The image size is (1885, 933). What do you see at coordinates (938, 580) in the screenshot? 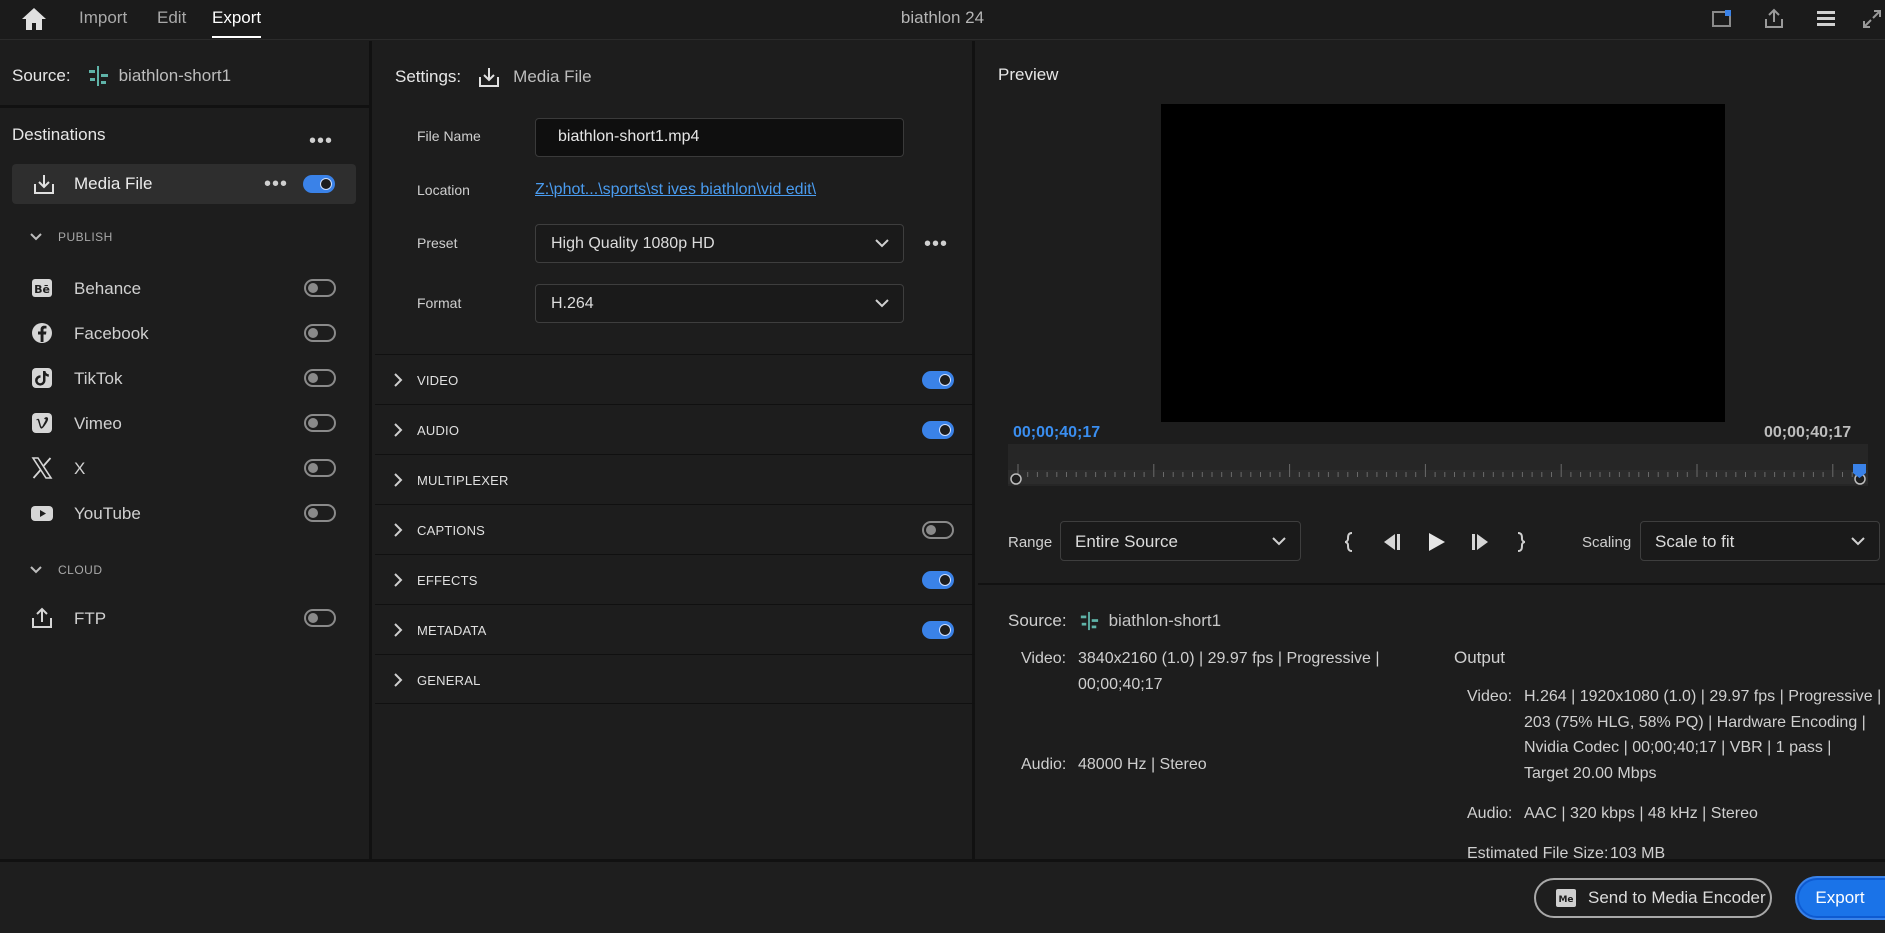
I see `effects-toggle` at bounding box center [938, 580].